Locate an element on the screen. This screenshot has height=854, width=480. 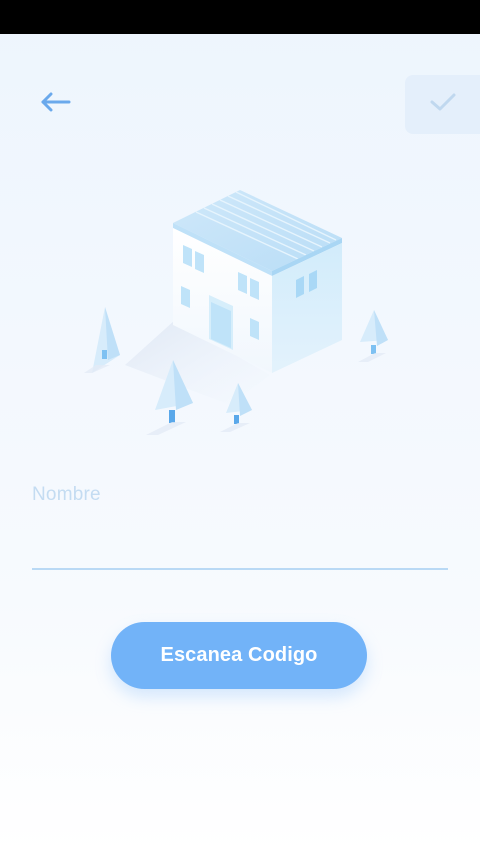
confirm-button is located at coordinates (442, 104).